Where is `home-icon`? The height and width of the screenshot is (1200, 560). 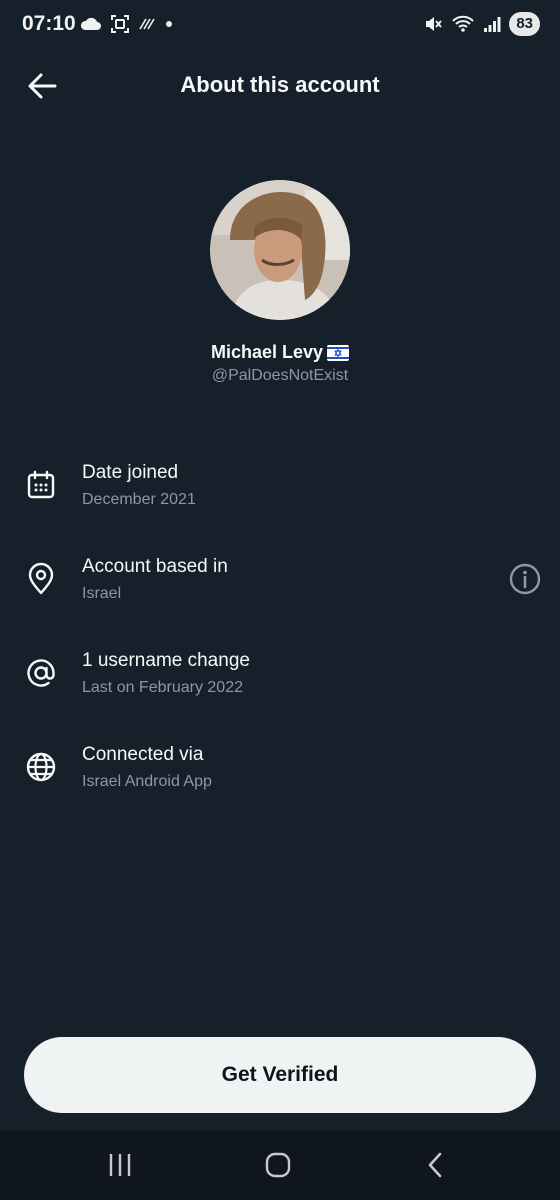
home-icon is located at coordinates (278, 1165).